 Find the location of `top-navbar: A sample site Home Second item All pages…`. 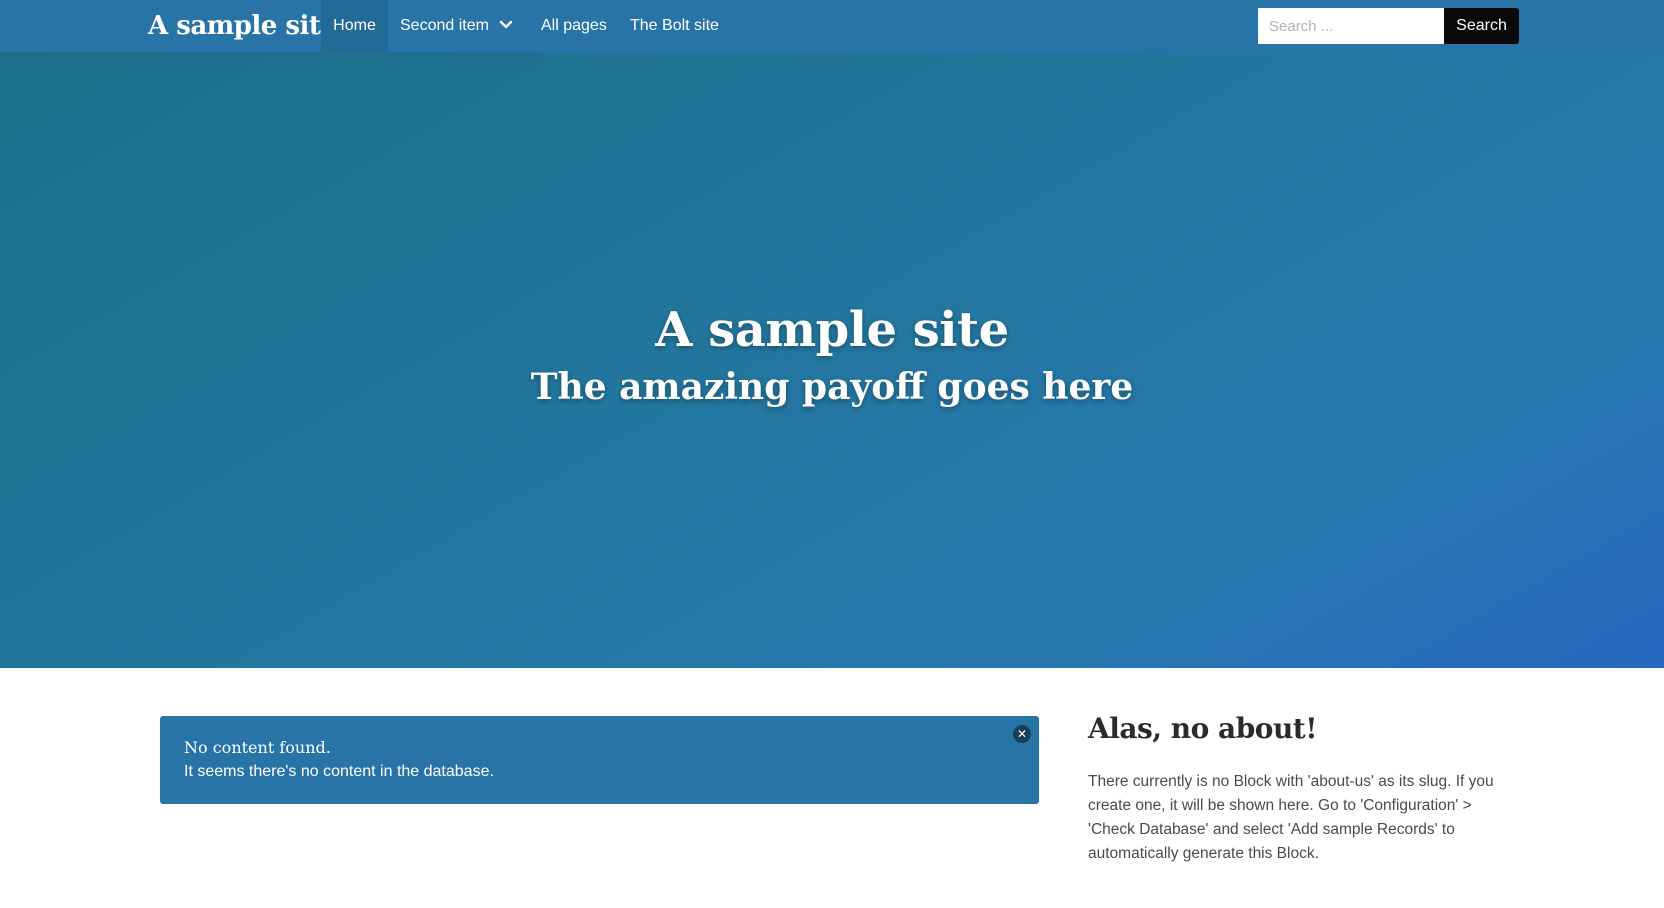

top-navbar: A sample site Home Second item All pages… is located at coordinates (832, 26).